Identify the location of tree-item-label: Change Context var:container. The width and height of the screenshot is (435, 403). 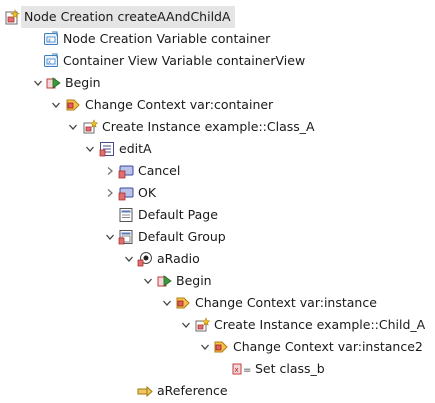
(179, 104).